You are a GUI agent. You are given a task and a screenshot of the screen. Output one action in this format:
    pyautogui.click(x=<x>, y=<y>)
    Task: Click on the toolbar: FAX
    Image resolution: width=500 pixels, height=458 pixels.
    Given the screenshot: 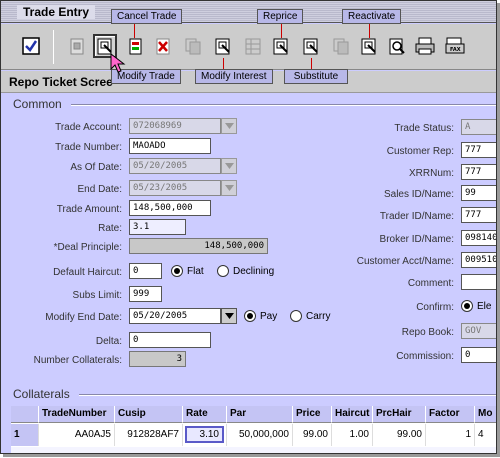 What is the action you would take?
    pyautogui.click(x=248, y=47)
    